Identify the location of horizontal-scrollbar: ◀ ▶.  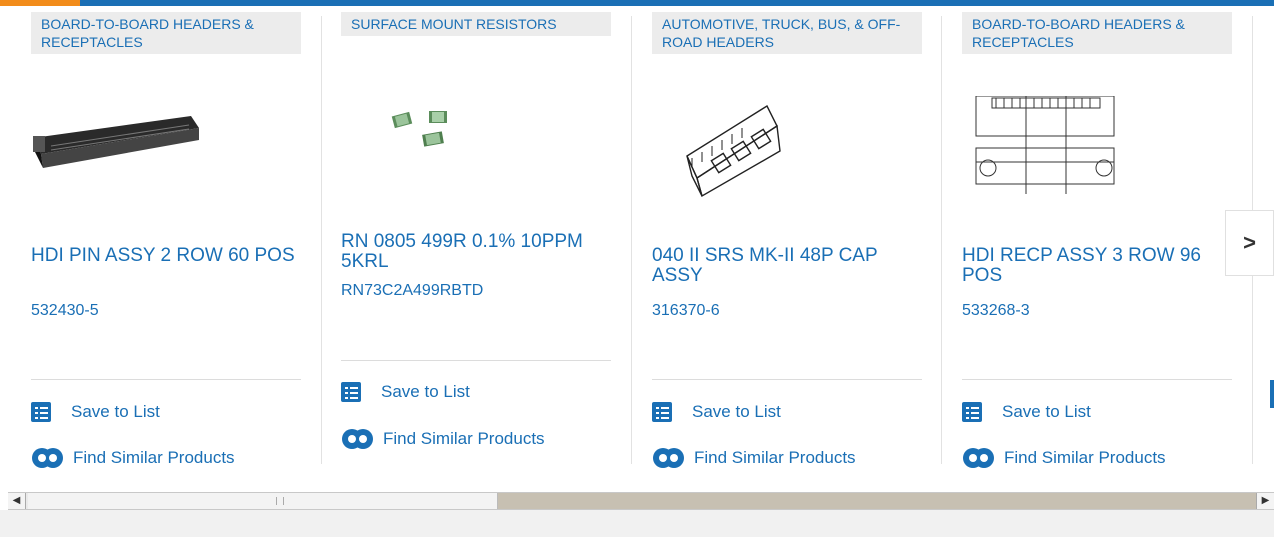
(641, 501).